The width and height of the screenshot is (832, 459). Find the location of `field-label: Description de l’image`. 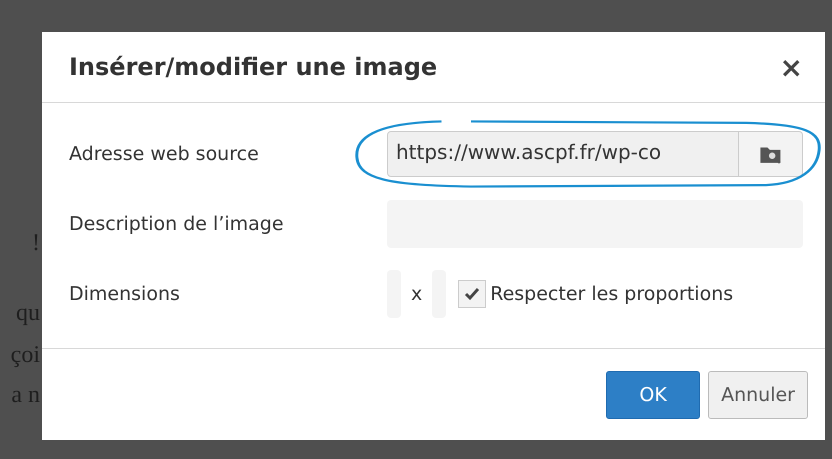

field-label: Description de l’image is located at coordinates (177, 224).